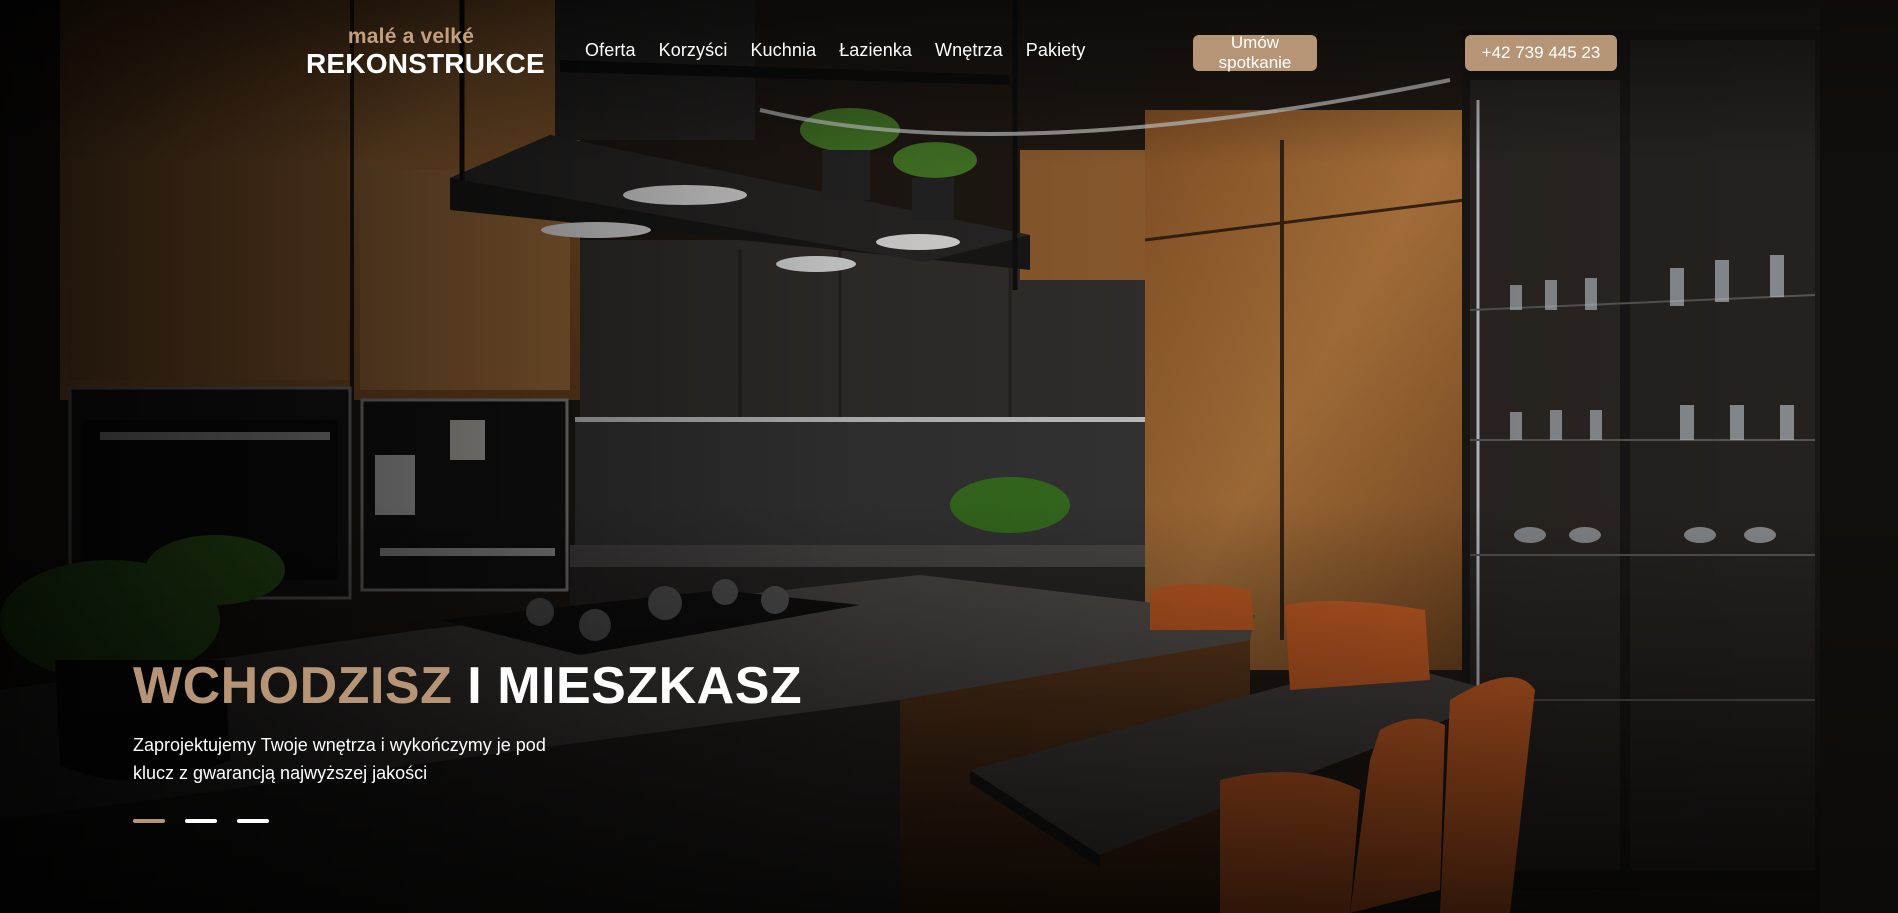 The height and width of the screenshot is (913, 1898). I want to click on nav-item-korzysci: Korzyści, so click(693, 50).